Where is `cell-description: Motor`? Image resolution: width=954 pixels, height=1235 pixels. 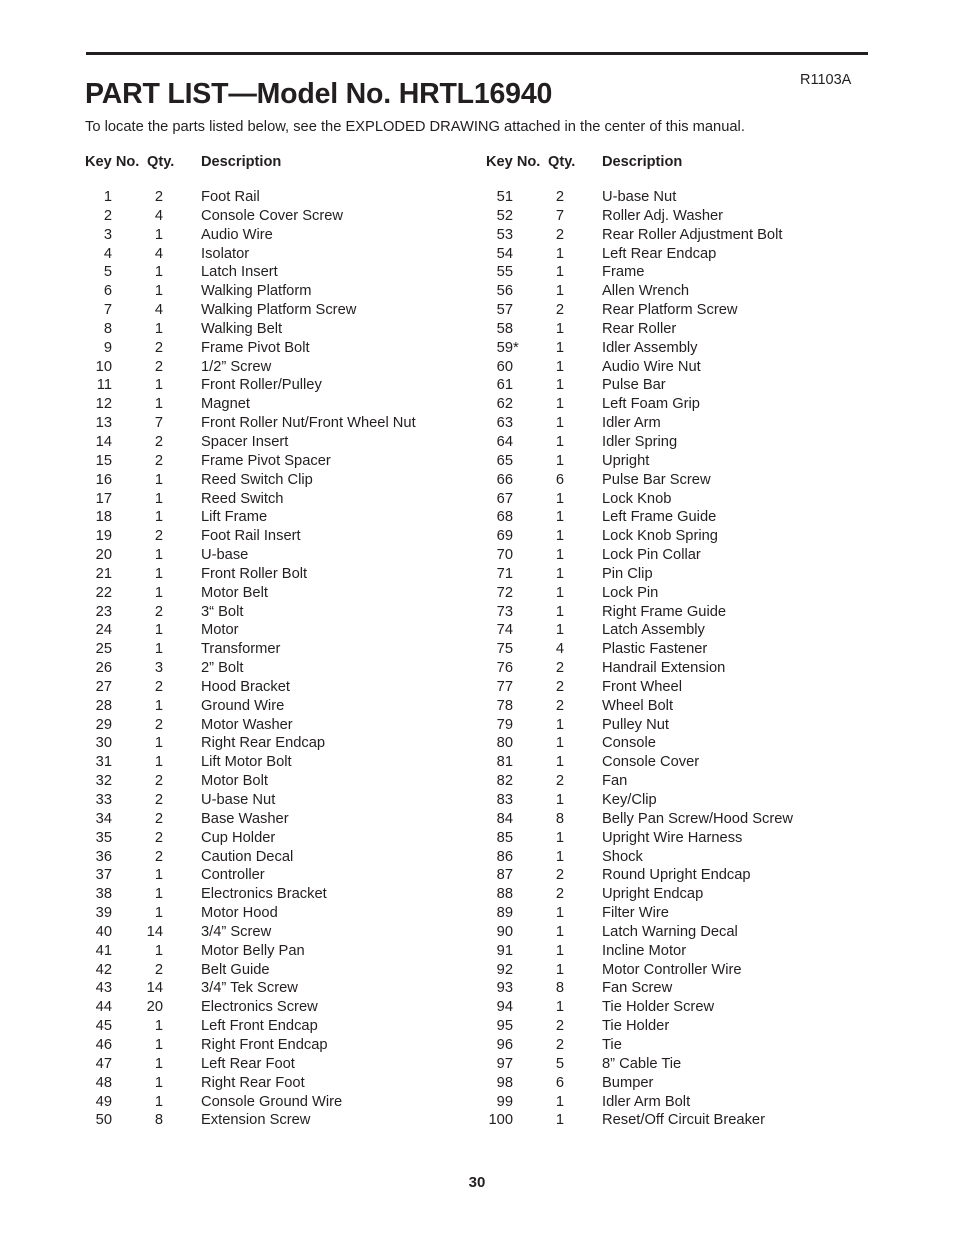 cell-description: Motor is located at coordinates (220, 630).